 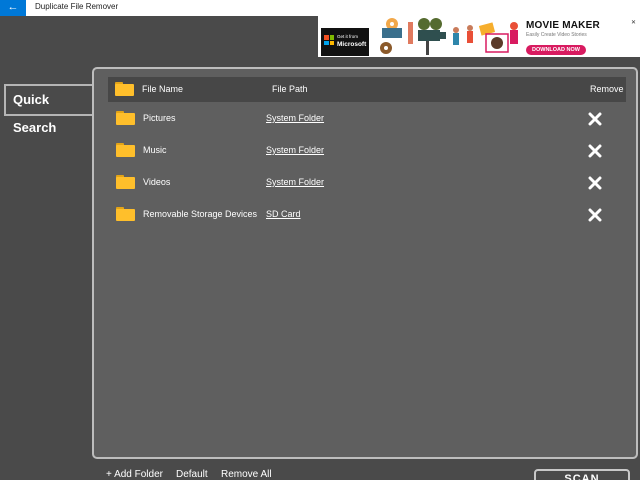 I want to click on back-button: ←, so click(x=13, y=8).